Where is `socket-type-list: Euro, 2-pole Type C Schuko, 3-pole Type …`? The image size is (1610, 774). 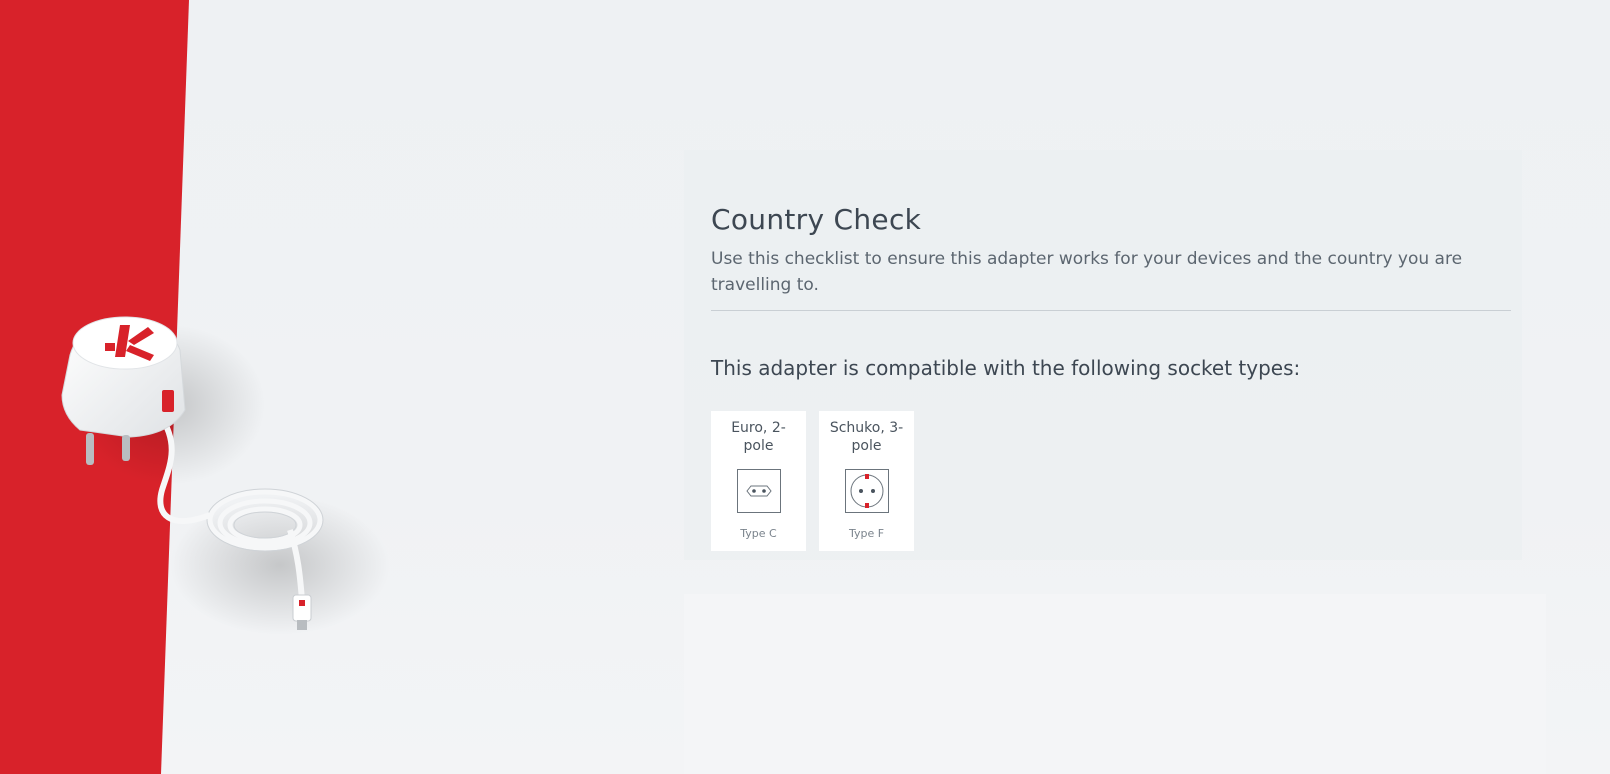 socket-type-list: Euro, 2-pole Type C Schuko, 3-pole Type … is located at coordinates (1111, 481).